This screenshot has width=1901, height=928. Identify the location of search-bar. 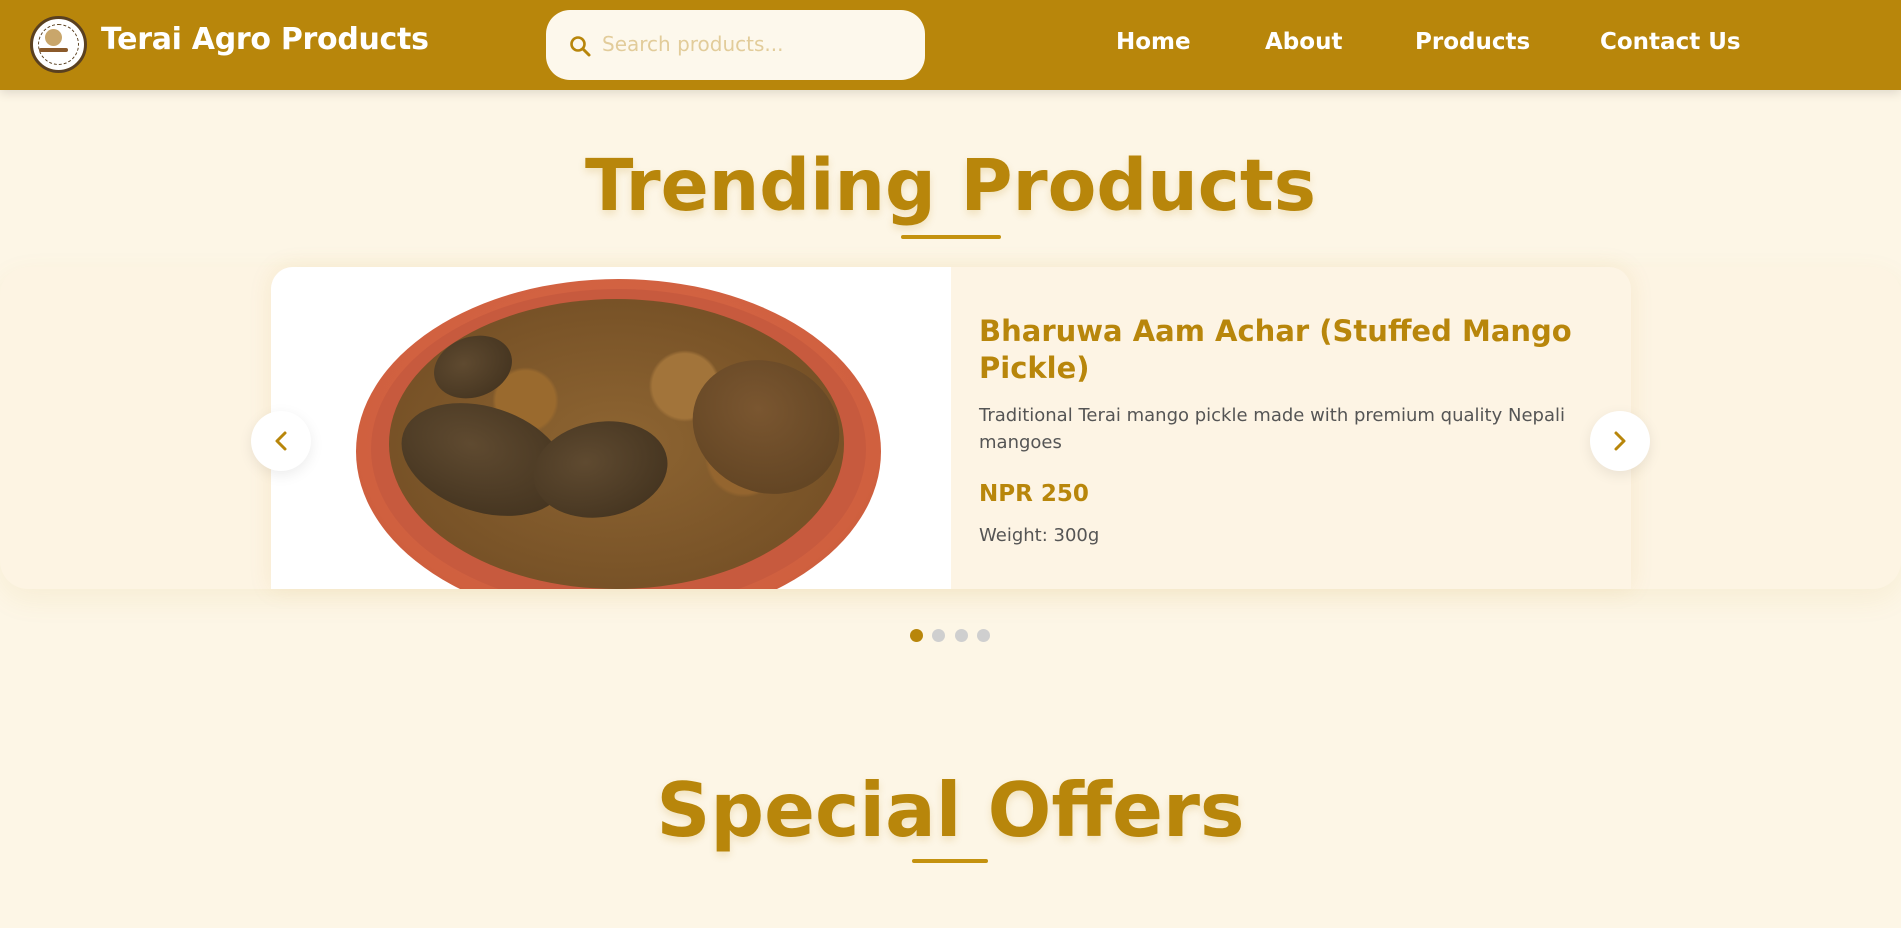
(735, 45).